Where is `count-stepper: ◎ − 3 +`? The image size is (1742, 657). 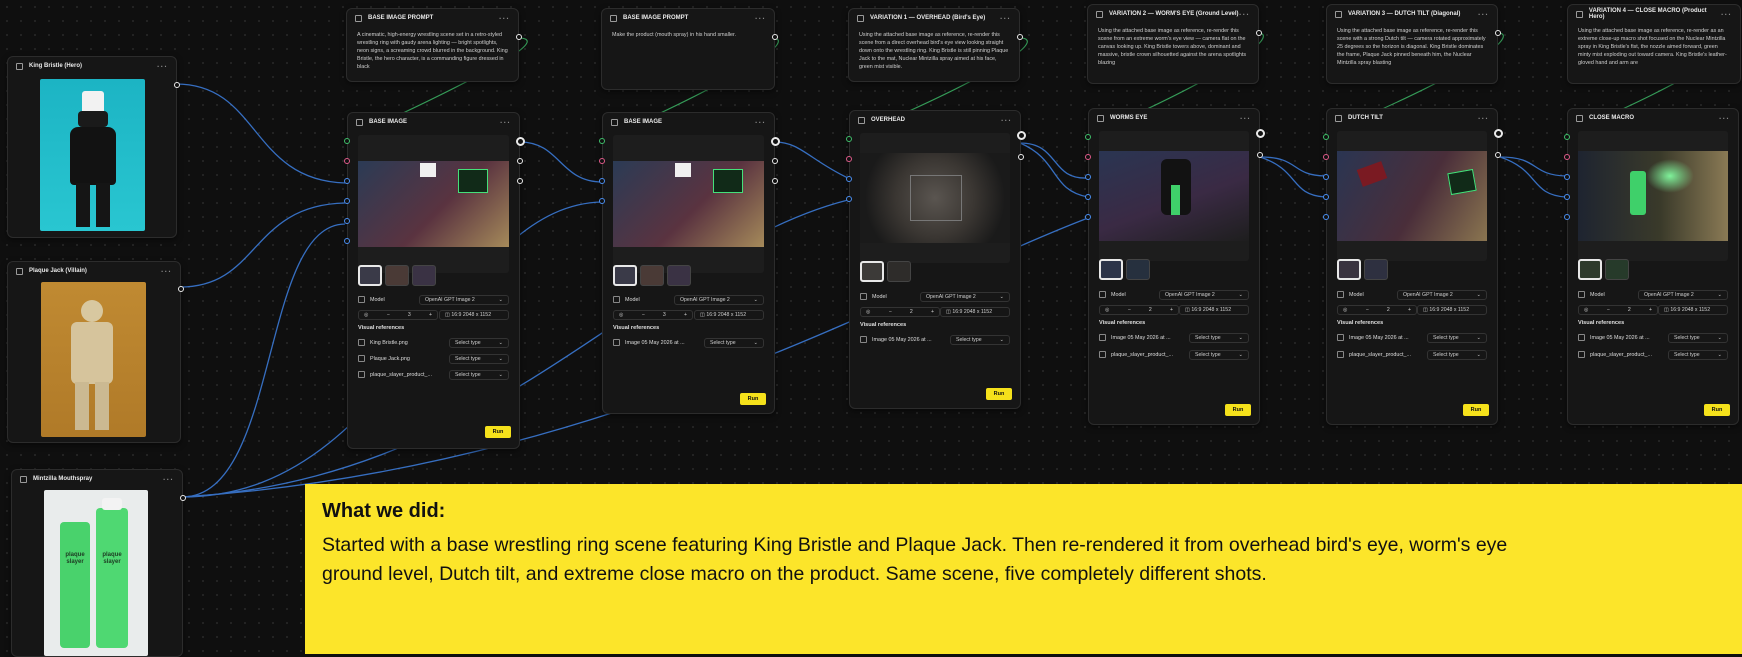
count-stepper: ◎ − 3 + is located at coordinates (653, 314).